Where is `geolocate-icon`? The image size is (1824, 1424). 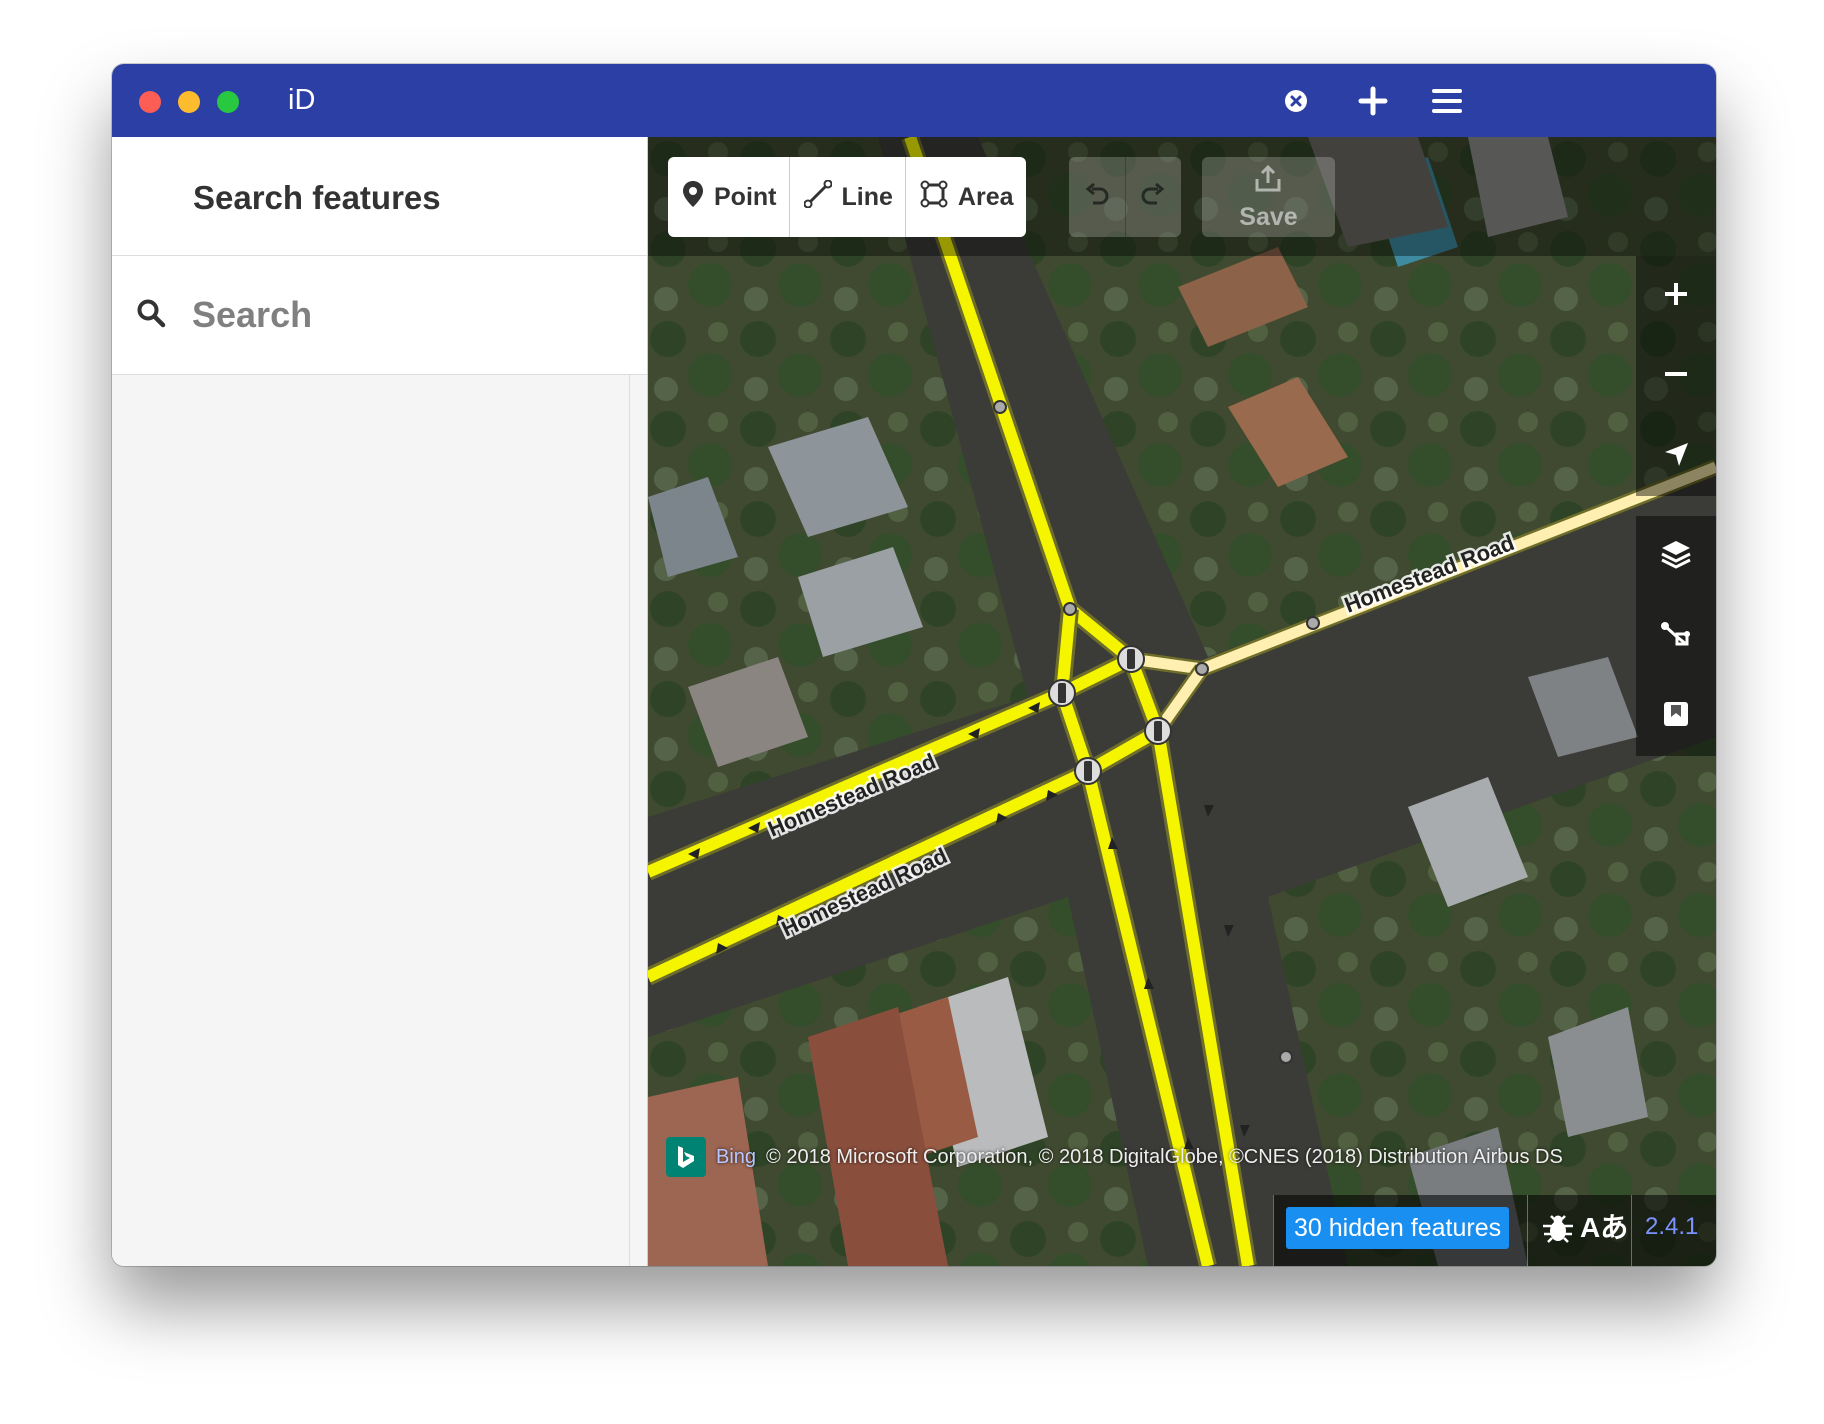 geolocate-icon is located at coordinates (1676, 456).